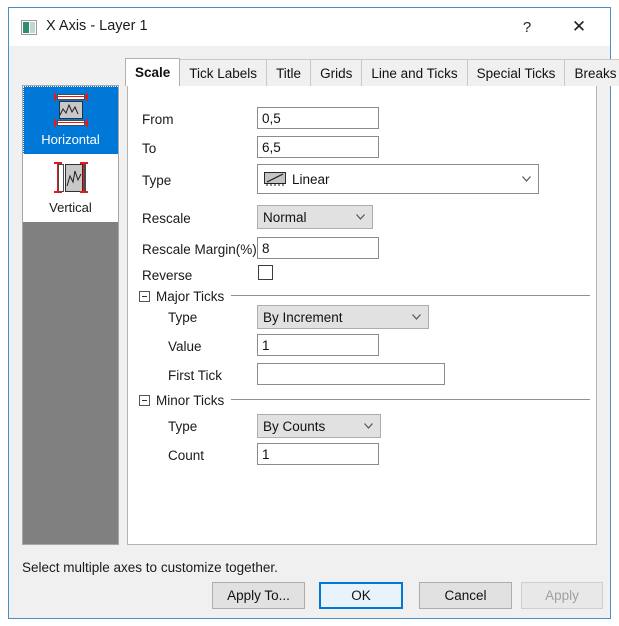 This screenshot has height=626, width=619. Describe the element at coordinates (71, 315) in the screenshot. I see `axis-selector-list: Horizontal Vertical` at that location.